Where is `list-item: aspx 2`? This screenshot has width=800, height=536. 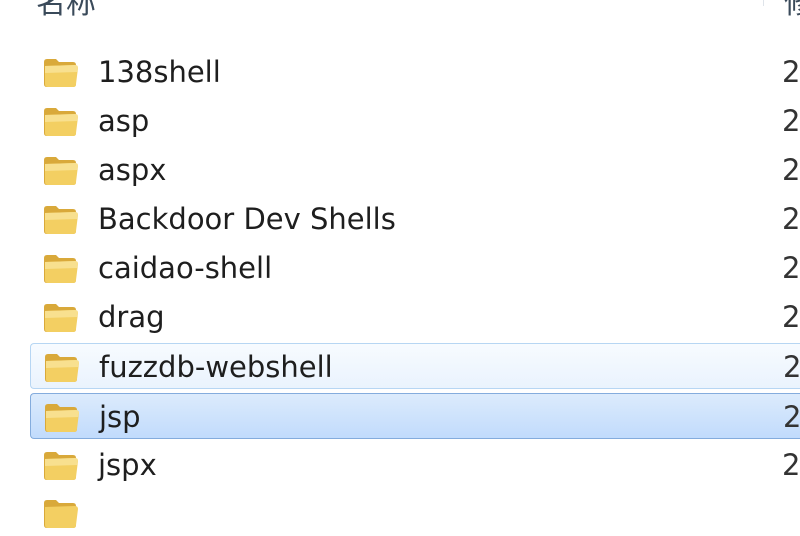 list-item: aspx 2 is located at coordinates (415, 170).